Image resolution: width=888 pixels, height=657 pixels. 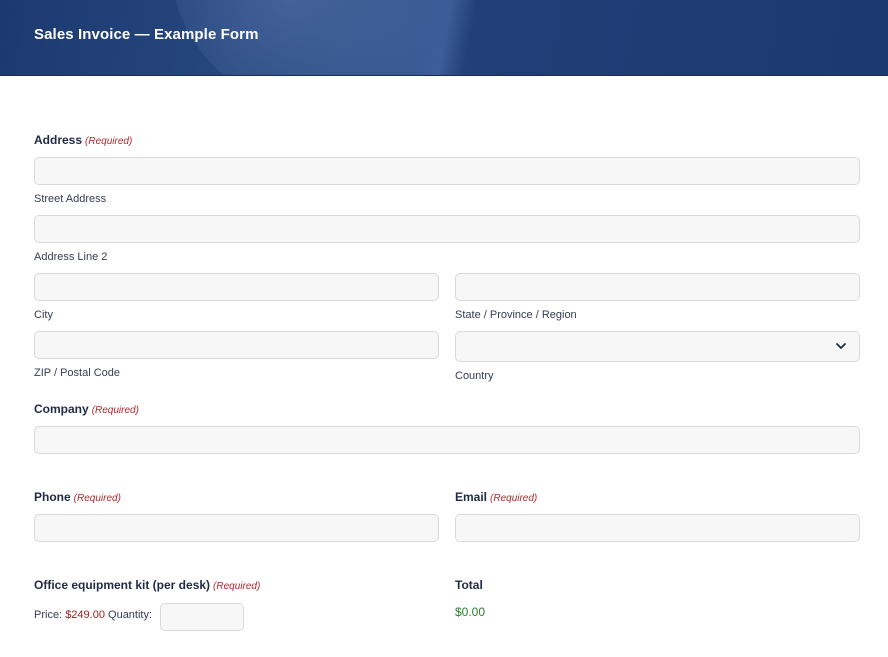 I want to click on phone-label-text: Phone, so click(x=52, y=497).